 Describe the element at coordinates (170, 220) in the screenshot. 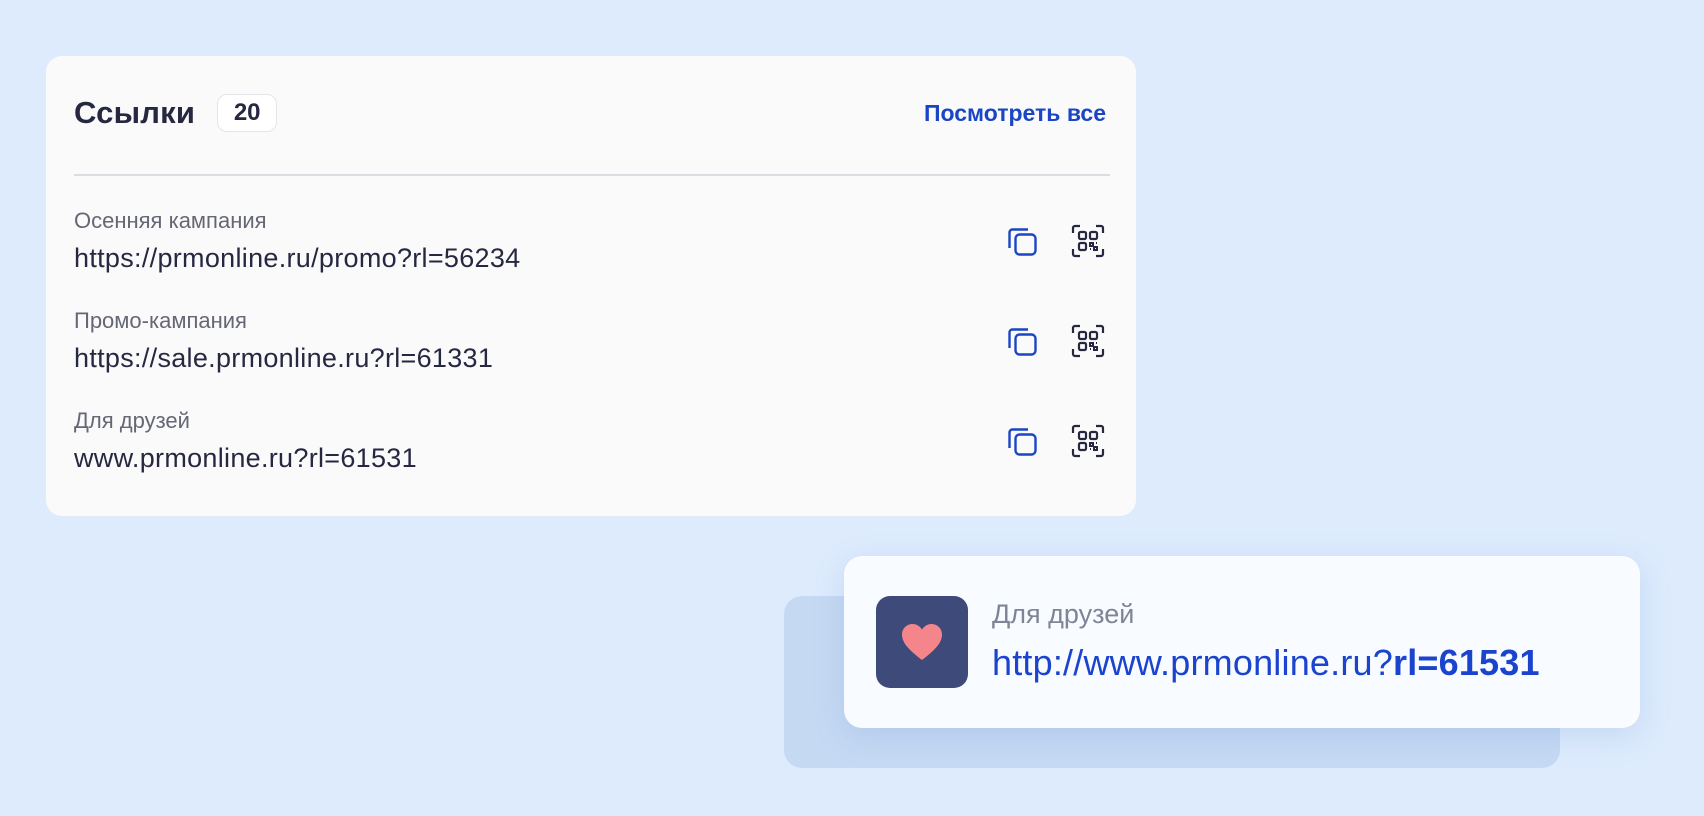

I see `link-name: Осенняя кампания` at that location.